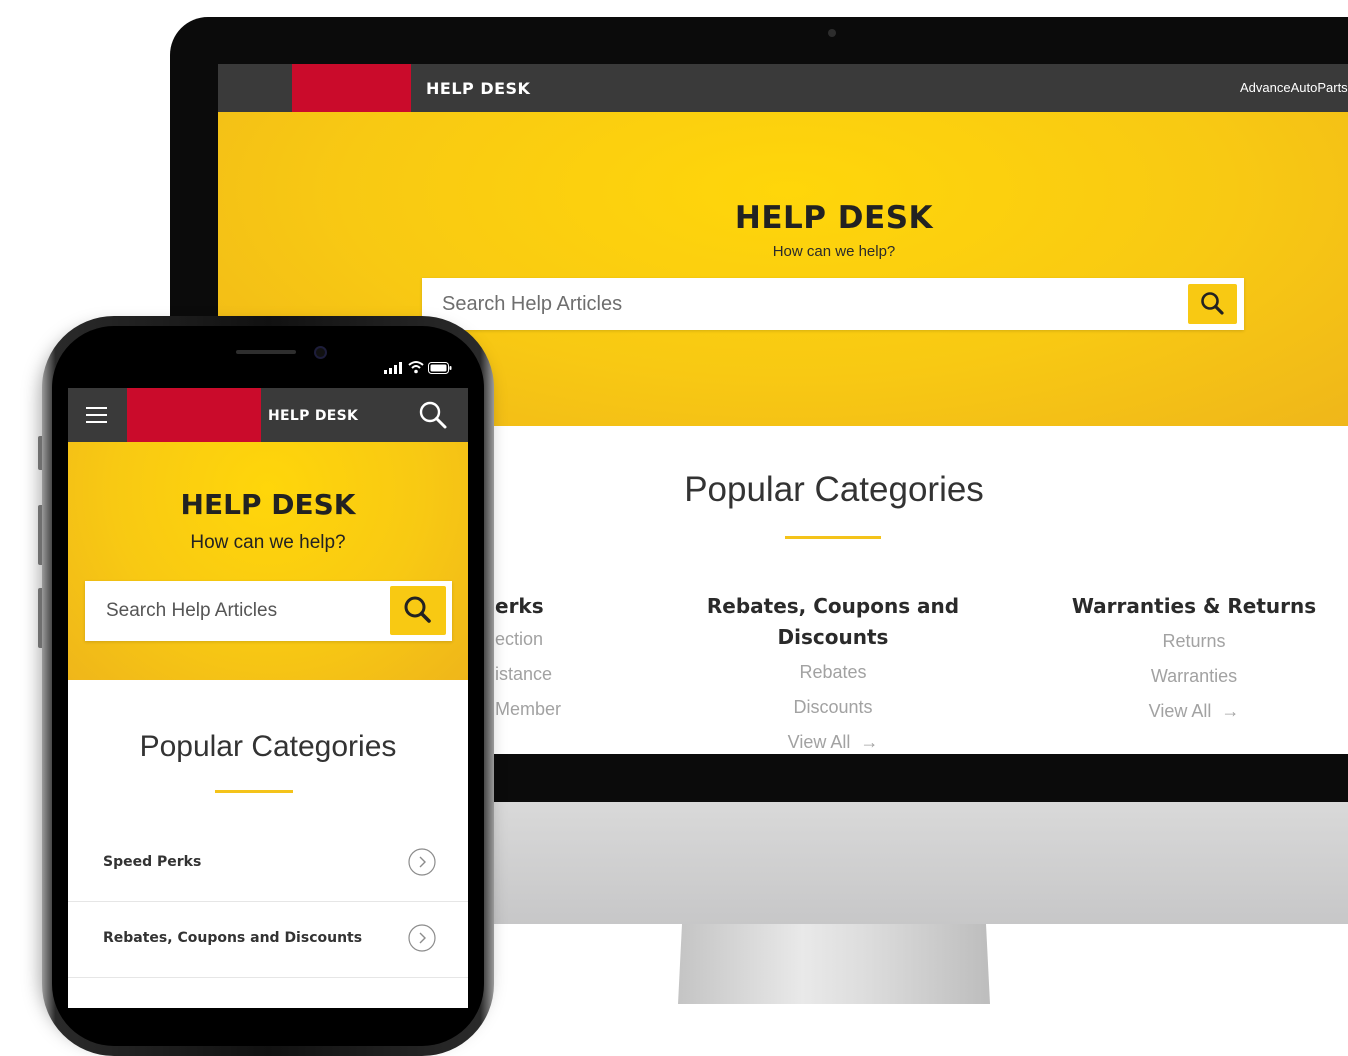 The image size is (1348, 1056). What do you see at coordinates (268, 863) in the screenshot?
I see `category-row: Speed Perks` at bounding box center [268, 863].